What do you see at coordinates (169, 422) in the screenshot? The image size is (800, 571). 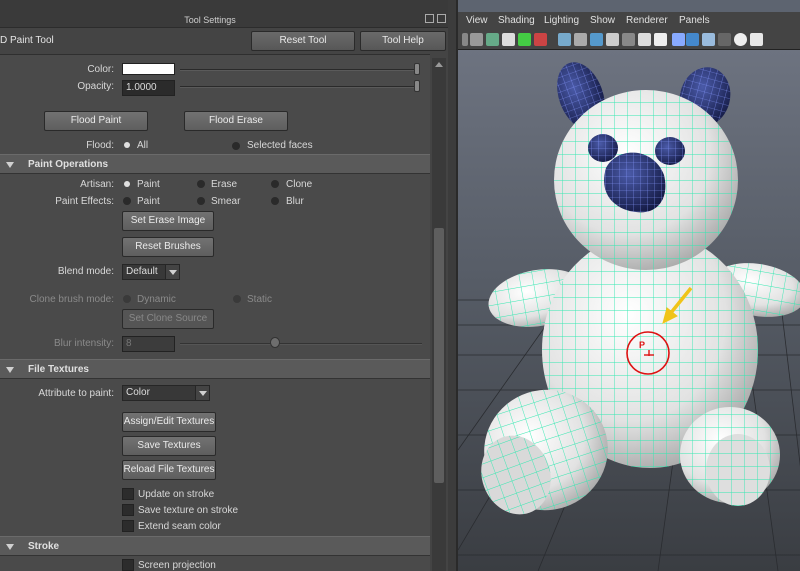 I see `assign-edit-textures-button: Assign/Edit Textures` at bounding box center [169, 422].